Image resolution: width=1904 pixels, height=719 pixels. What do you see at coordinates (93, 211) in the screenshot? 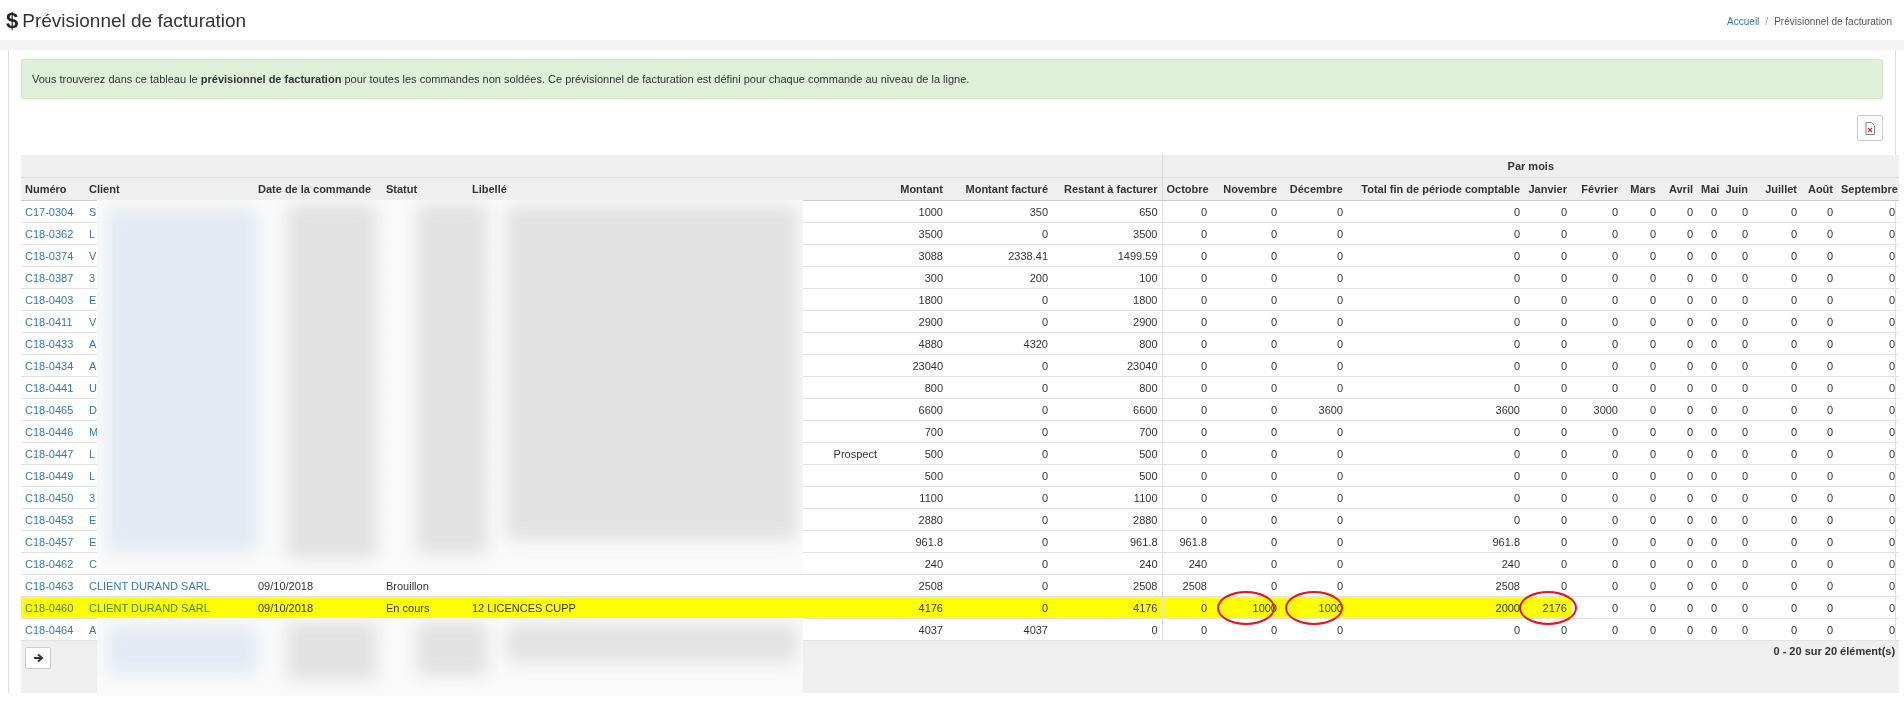
I see `customer-link: S` at bounding box center [93, 211].